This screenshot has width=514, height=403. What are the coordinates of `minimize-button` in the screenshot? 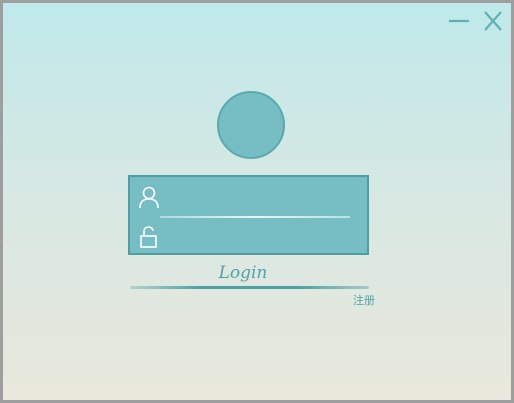 It's located at (459, 21).